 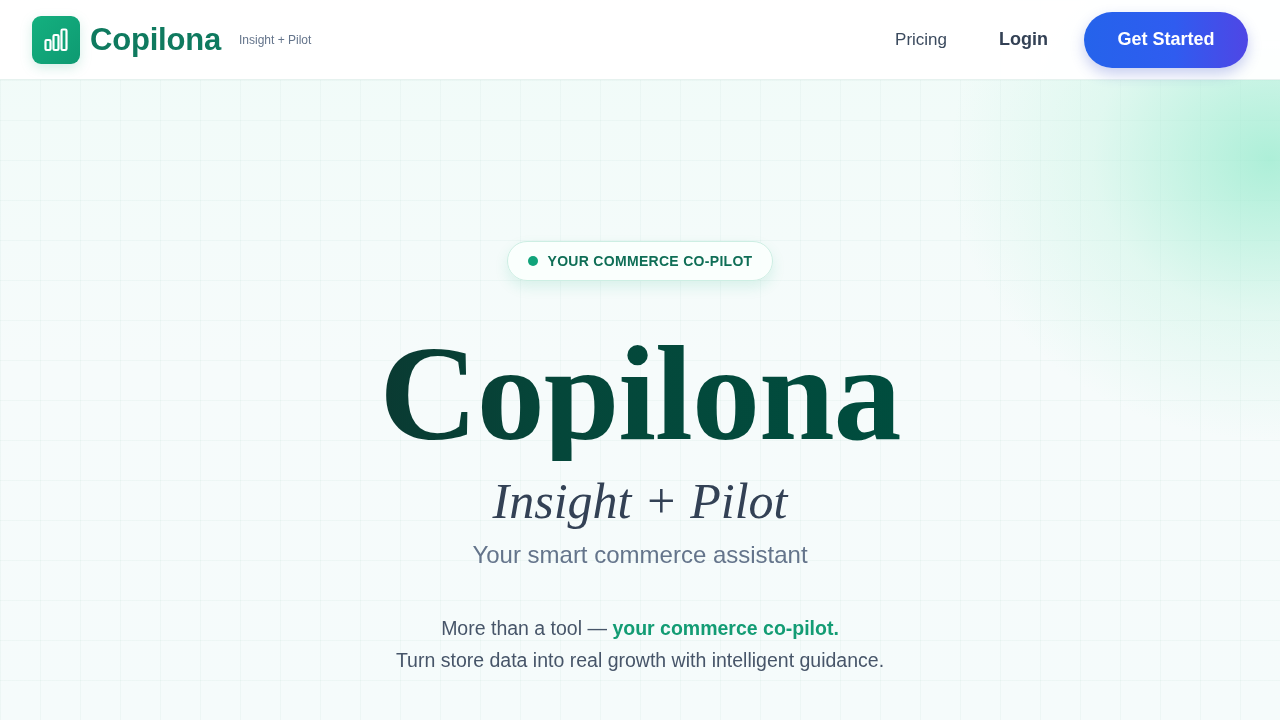 What do you see at coordinates (640, 502) in the screenshot?
I see `hero-subtitle: Insight + Pilot` at bounding box center [640, 502].